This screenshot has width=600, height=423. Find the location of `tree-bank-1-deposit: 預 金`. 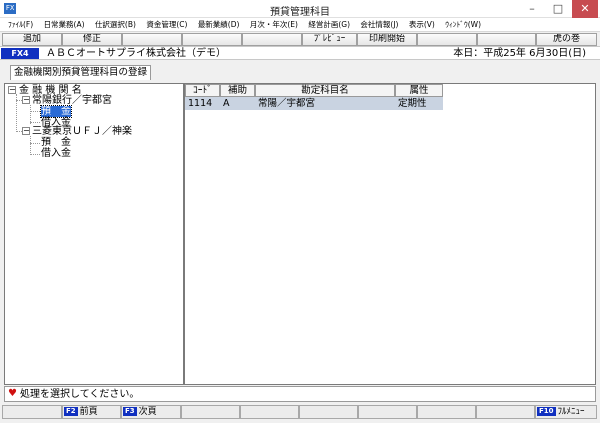

tree-bank-1-deposit: 預 金 is located at coordinates (56, 111).